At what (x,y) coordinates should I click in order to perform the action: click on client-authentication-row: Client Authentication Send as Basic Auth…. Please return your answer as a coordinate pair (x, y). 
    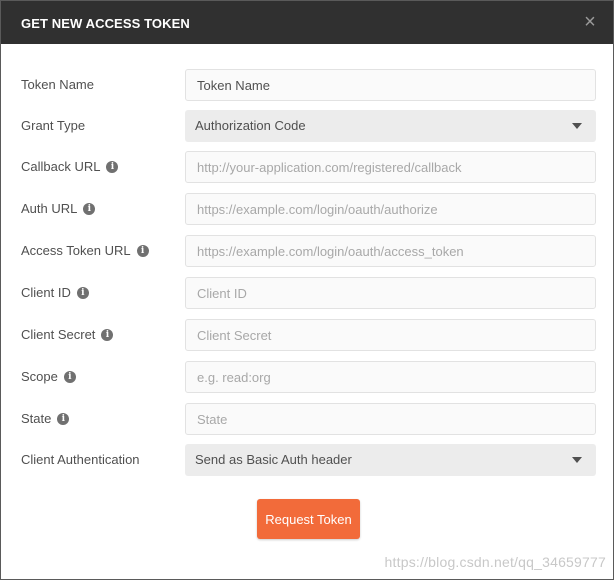
    Looking at the image, I should click on (307, 460).